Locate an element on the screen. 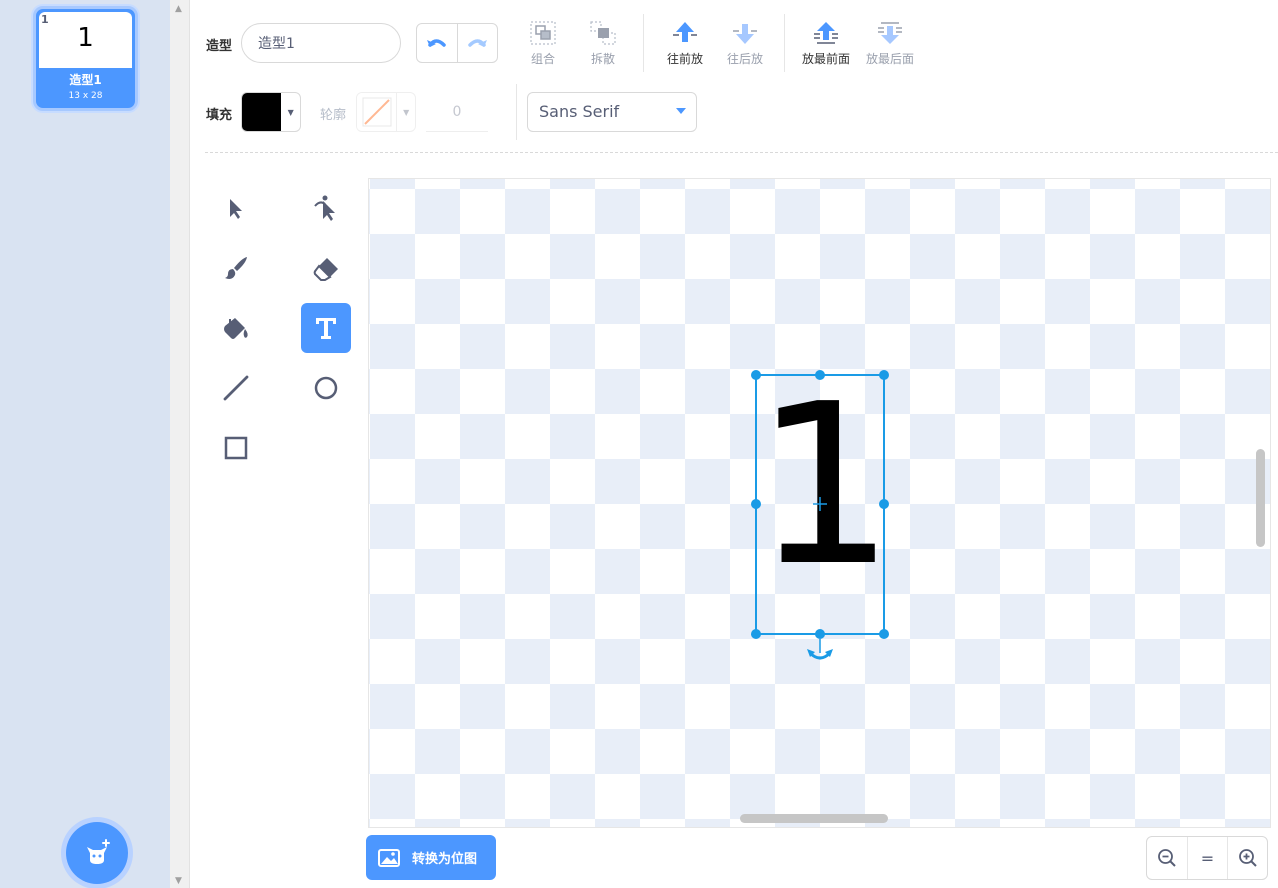  group-icon is located at coordinates (543, 33).